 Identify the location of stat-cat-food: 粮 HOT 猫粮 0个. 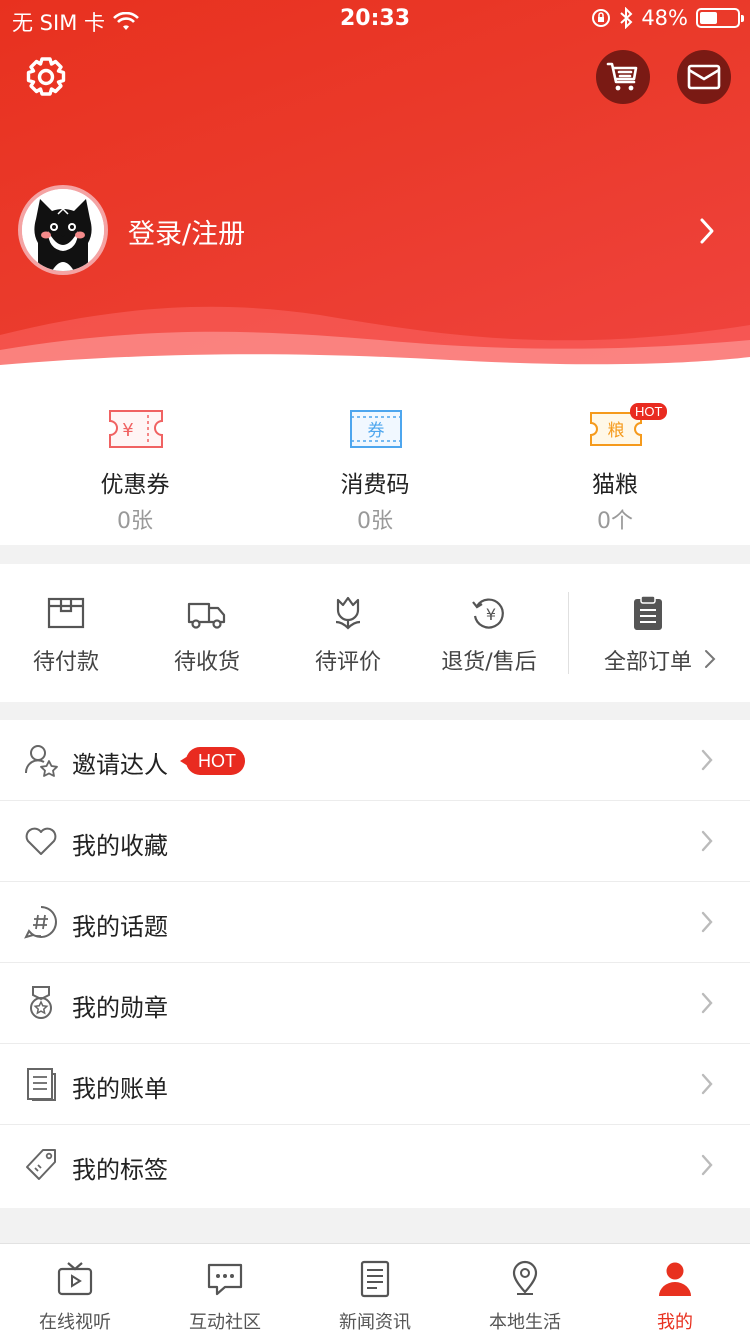
(615, 465).